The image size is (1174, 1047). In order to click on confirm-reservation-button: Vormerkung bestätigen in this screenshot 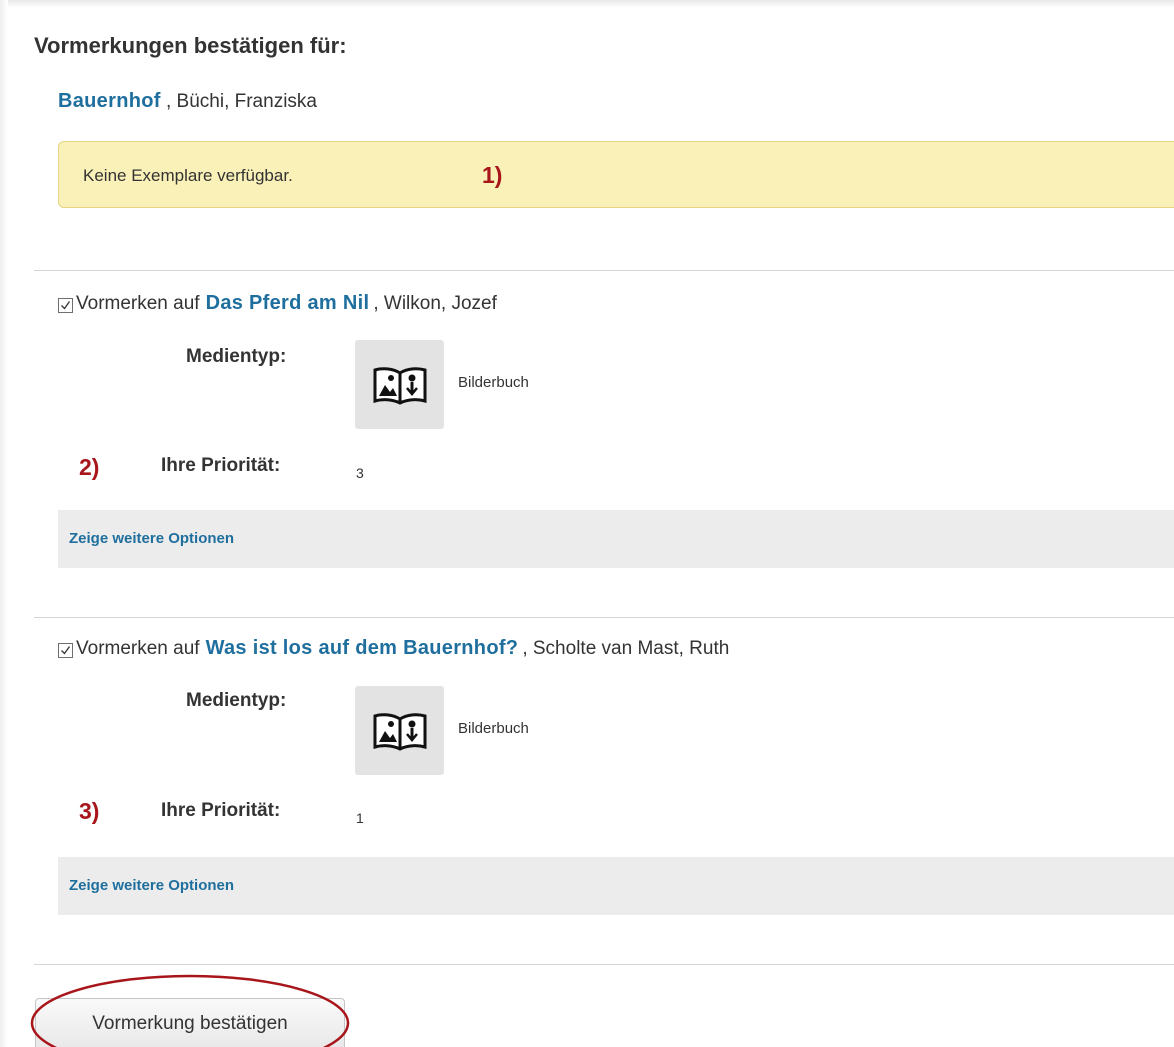, I will do `click(190, 1022)`.